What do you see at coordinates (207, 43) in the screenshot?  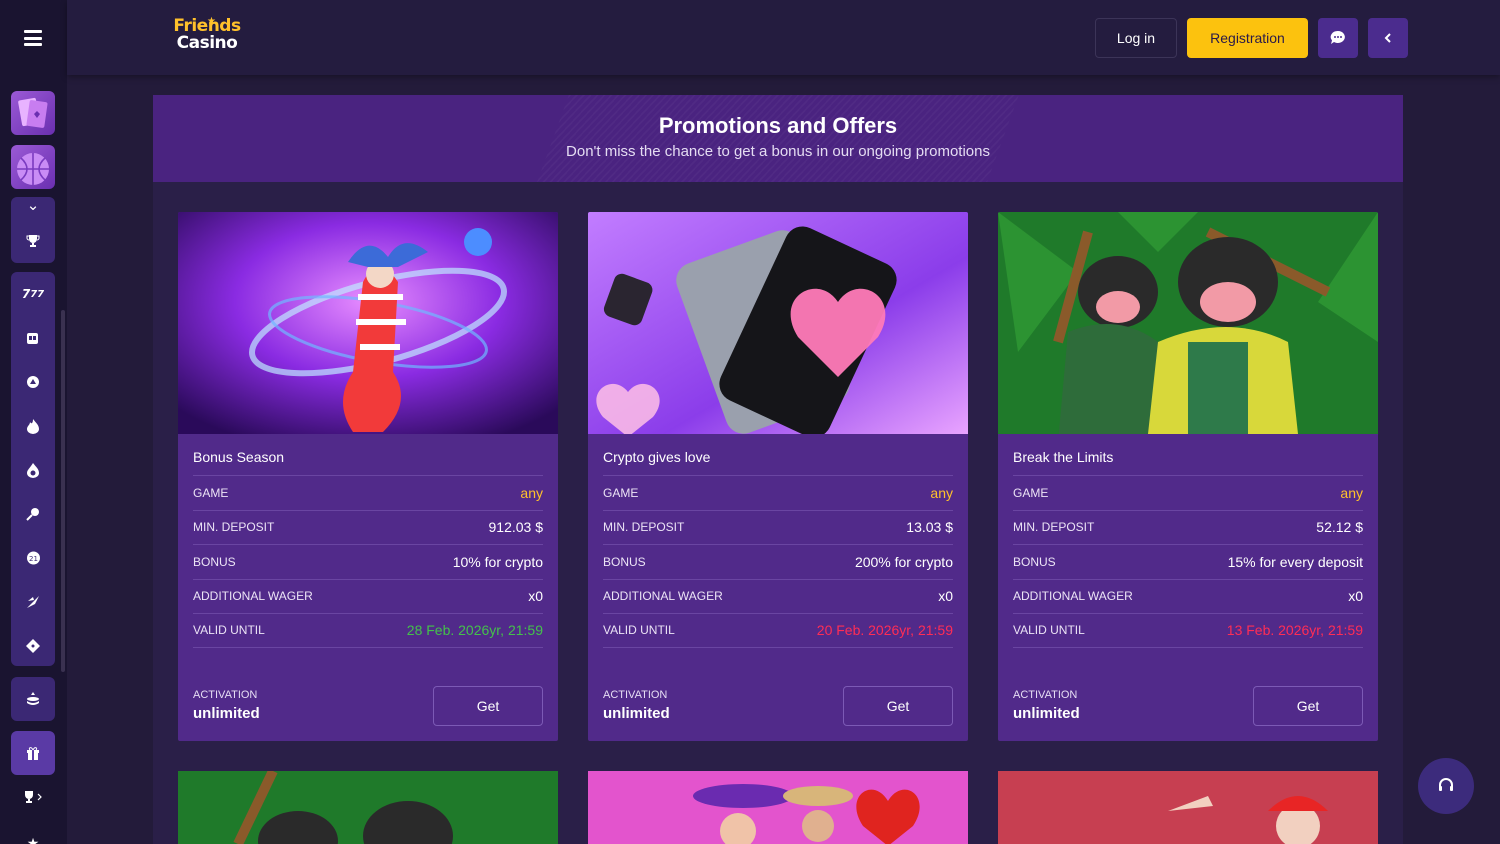 I see `logo-line2: Casino` at bounding box center [207, 43].